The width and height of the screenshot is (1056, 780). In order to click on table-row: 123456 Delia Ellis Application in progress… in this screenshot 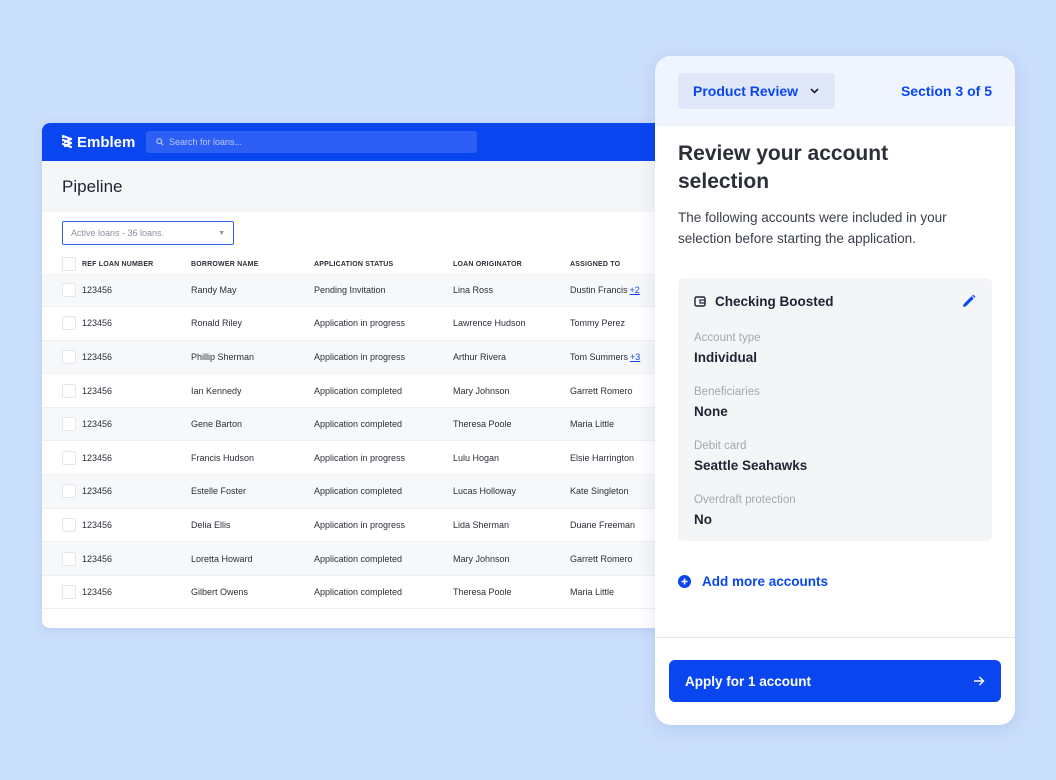, I will do `click(362, 525)`.